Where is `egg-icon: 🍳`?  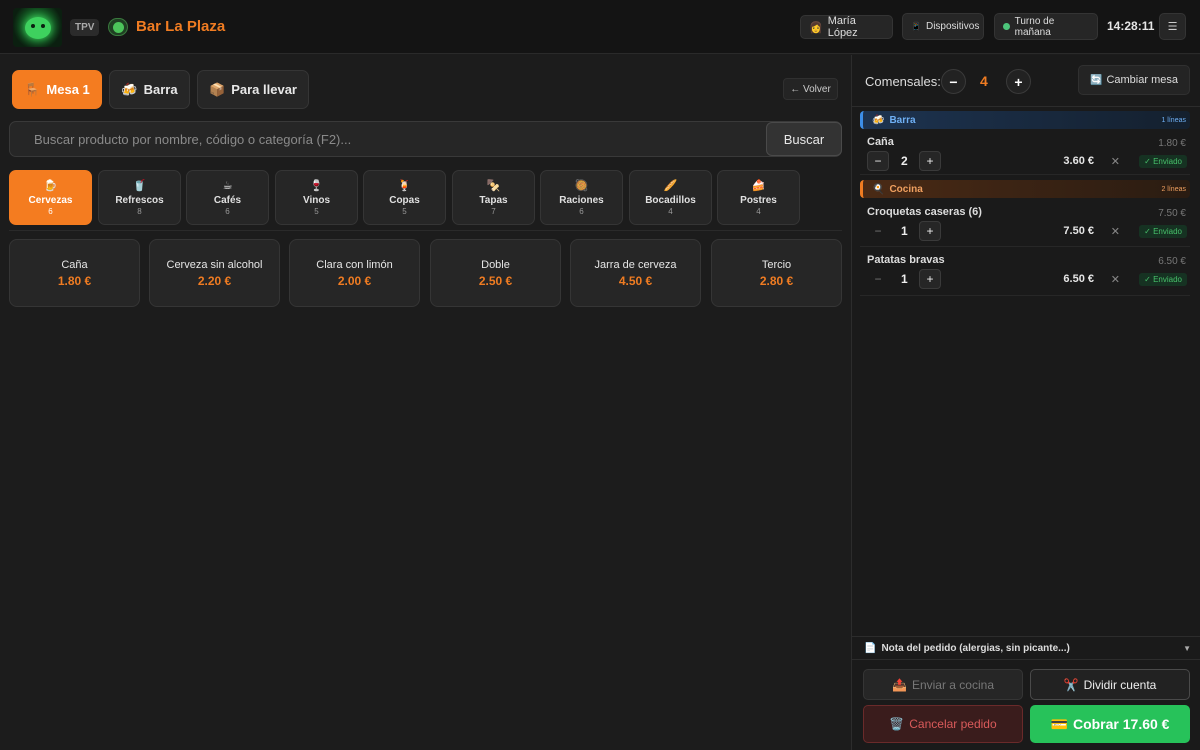
egg-icon: 🍳 is located at coordinates (878, 189).